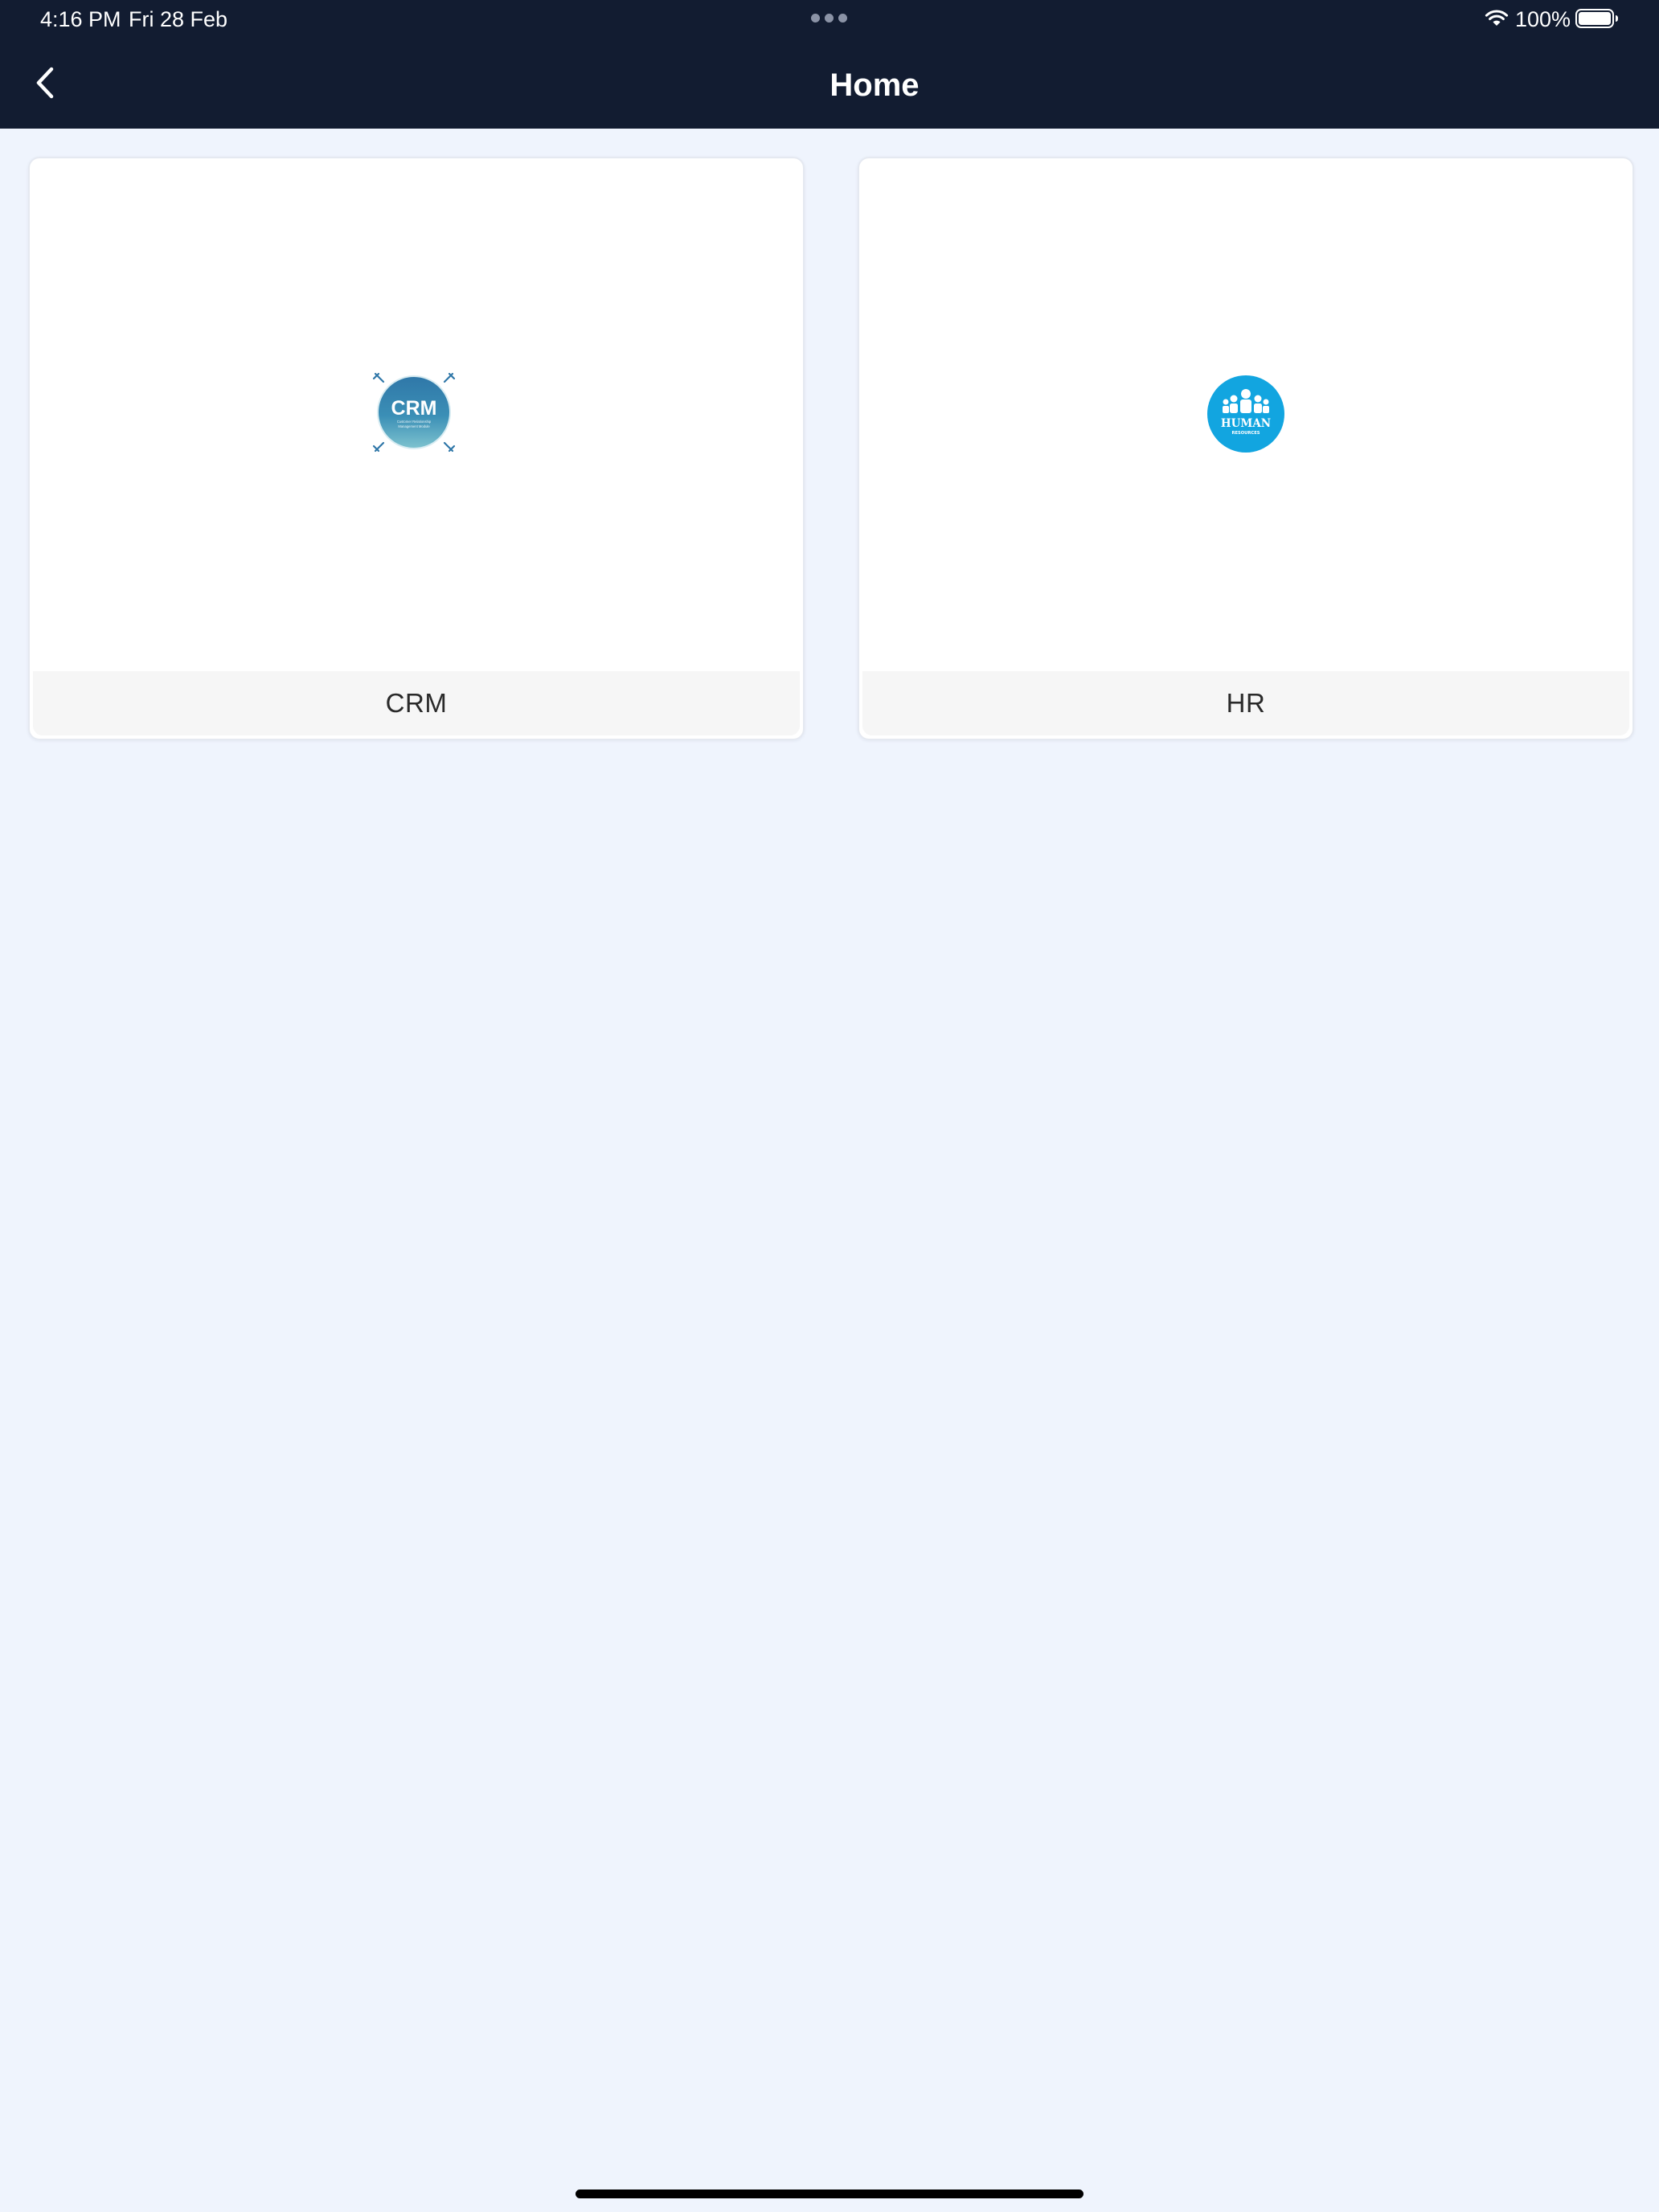 The height and width of the screenshot is (2212, 1659). Describe the element at coordinates (829, 2193) in the screenshot. I see `home-indicator` at that location.